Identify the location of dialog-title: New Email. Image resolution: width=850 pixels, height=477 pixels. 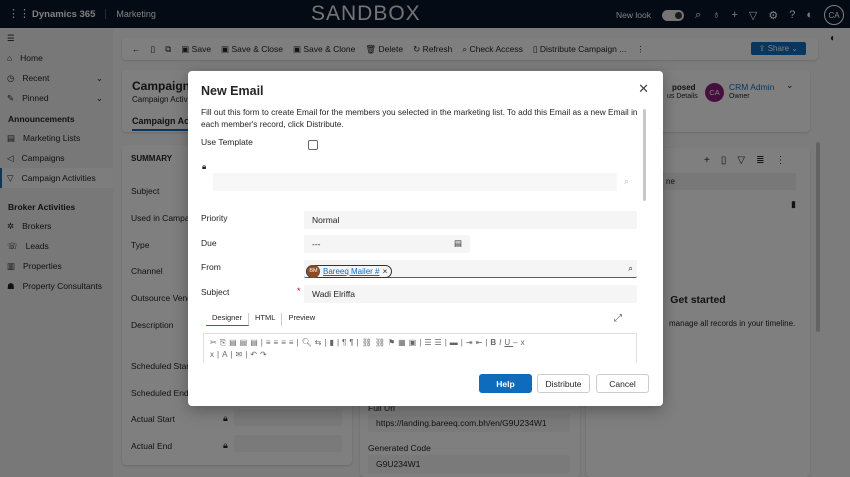
(232, 91).